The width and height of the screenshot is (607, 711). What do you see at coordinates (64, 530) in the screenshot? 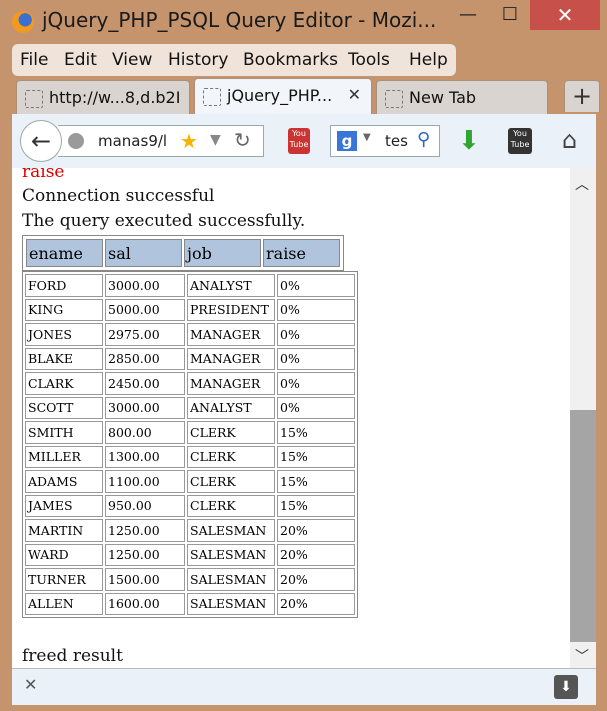
I see `ename-cell: MARTIN` at bounding box center [64, 530].